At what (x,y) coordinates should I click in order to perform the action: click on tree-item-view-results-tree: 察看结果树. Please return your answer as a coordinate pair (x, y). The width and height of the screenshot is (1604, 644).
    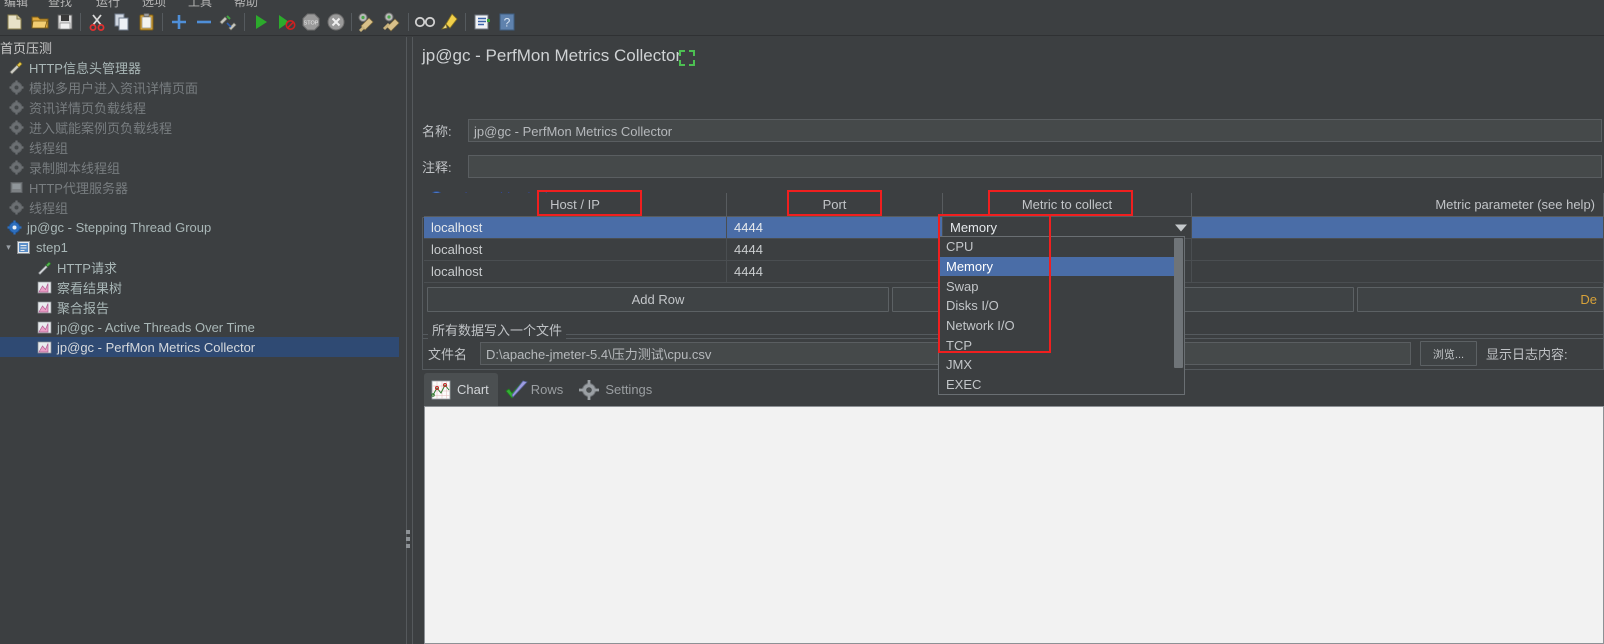
    Looking at the image, I should click on (199, 287).